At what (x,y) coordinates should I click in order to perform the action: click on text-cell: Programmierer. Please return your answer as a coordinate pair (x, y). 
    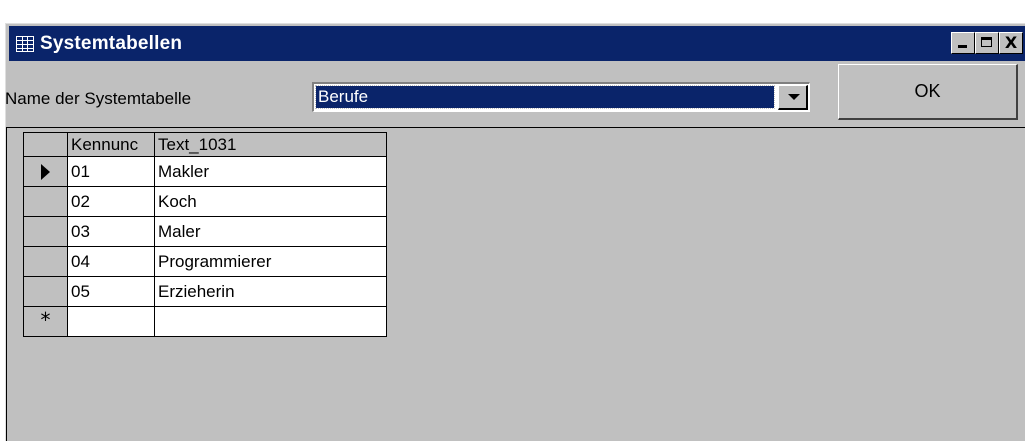
    Looking at the image, I should click on (270, 261).